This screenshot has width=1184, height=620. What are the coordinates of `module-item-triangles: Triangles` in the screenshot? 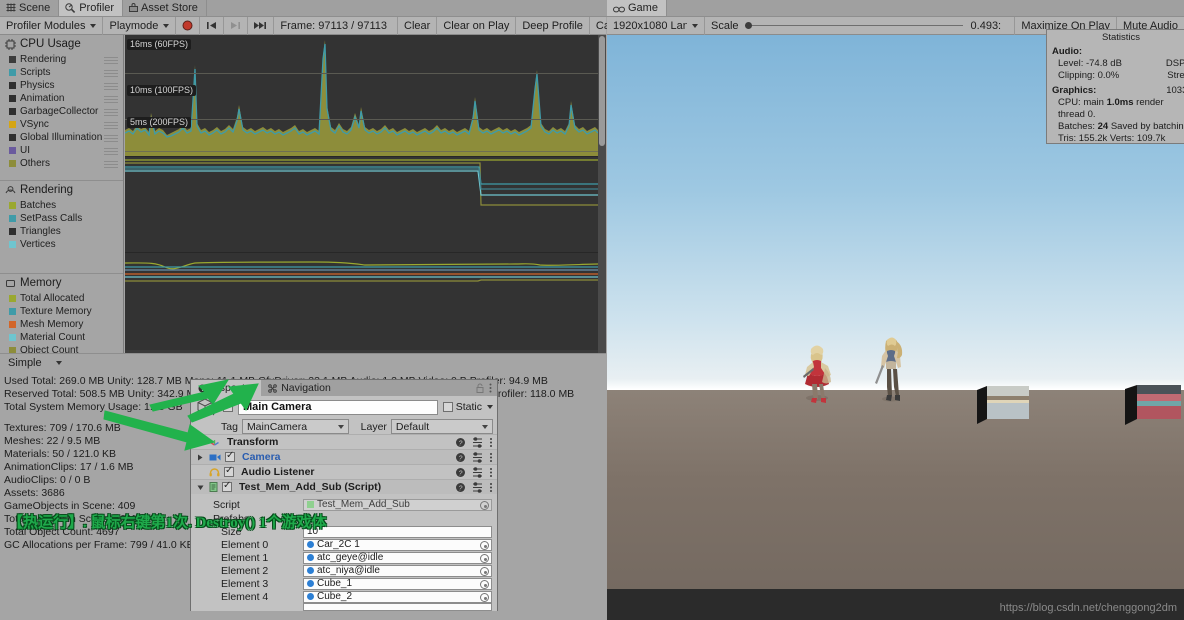 It's located at (61, 231).